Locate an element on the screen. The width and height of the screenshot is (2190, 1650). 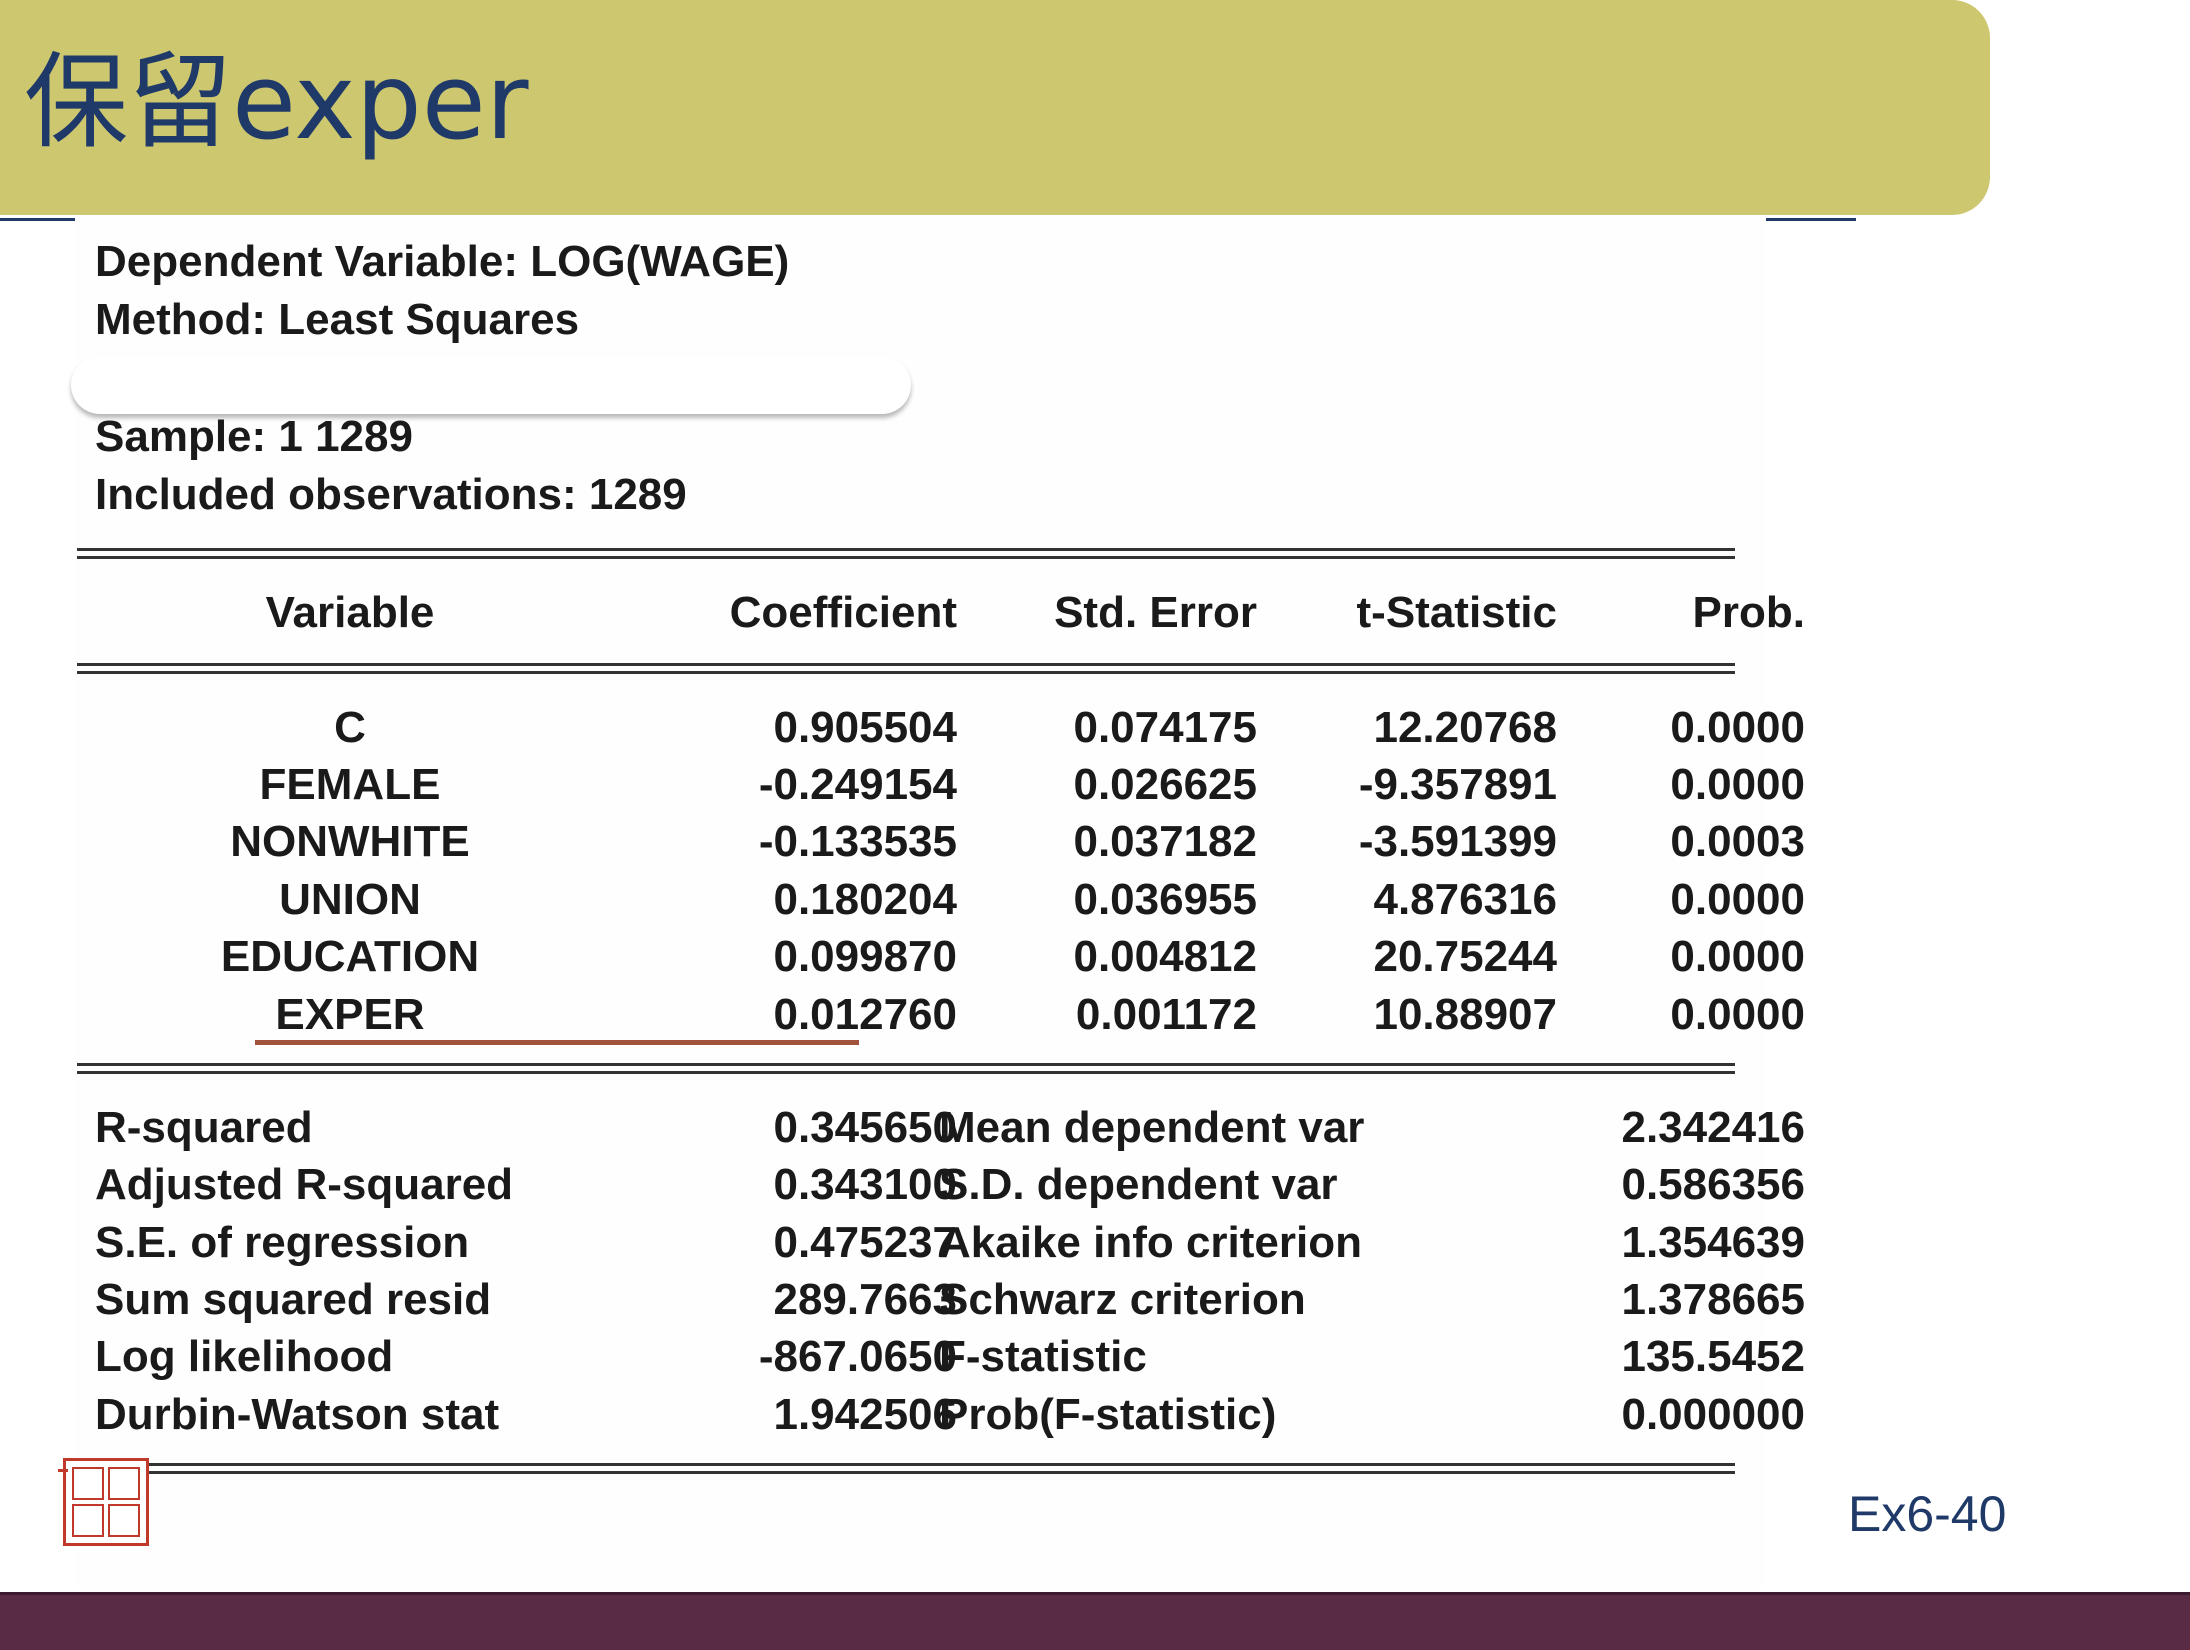
red-seal-stamp-icon is located at coordinates (103, 1502).